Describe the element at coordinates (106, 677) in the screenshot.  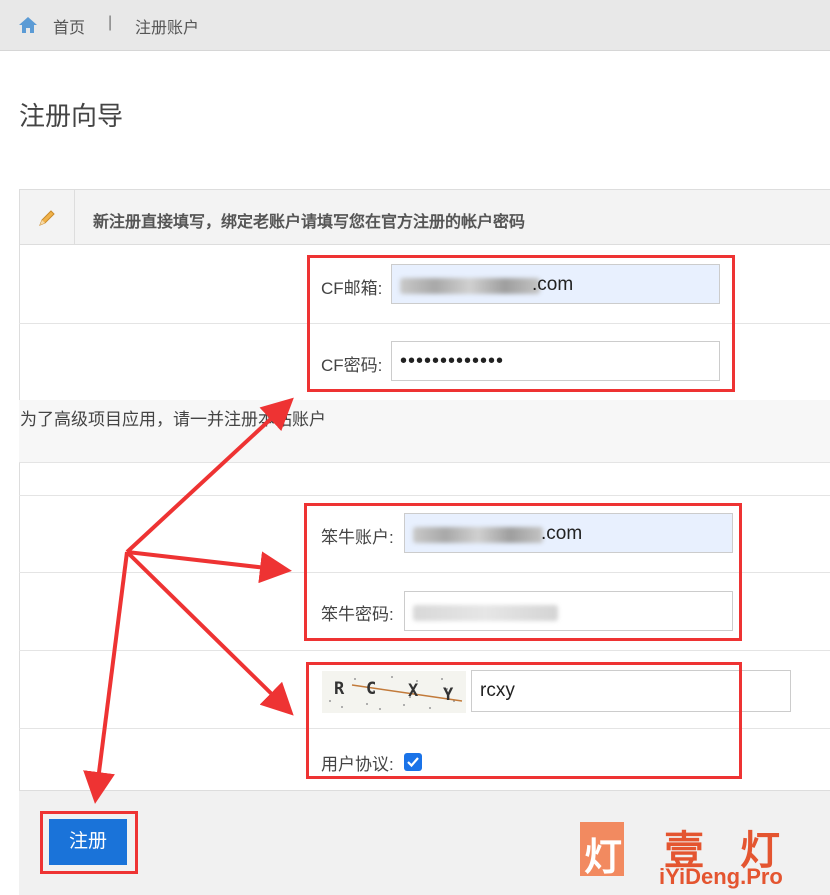
I see `arrow-to-submit` at that location.